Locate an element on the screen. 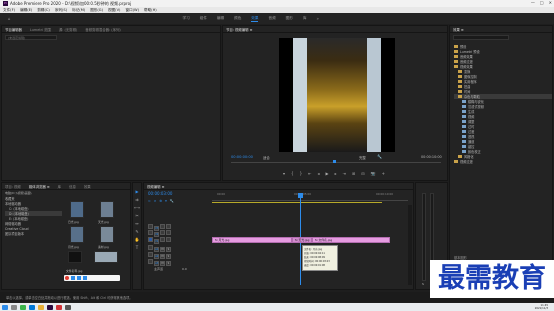  tab-effects: 效果 ≡ is located at coordinates (458, 29).